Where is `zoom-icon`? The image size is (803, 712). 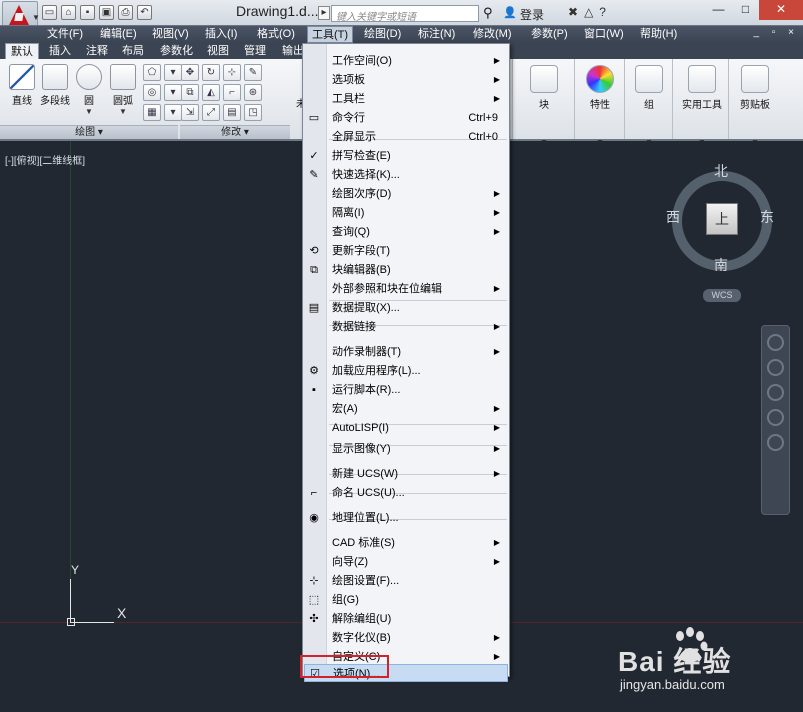
zoom-icon is located at coordinates (775, 392).